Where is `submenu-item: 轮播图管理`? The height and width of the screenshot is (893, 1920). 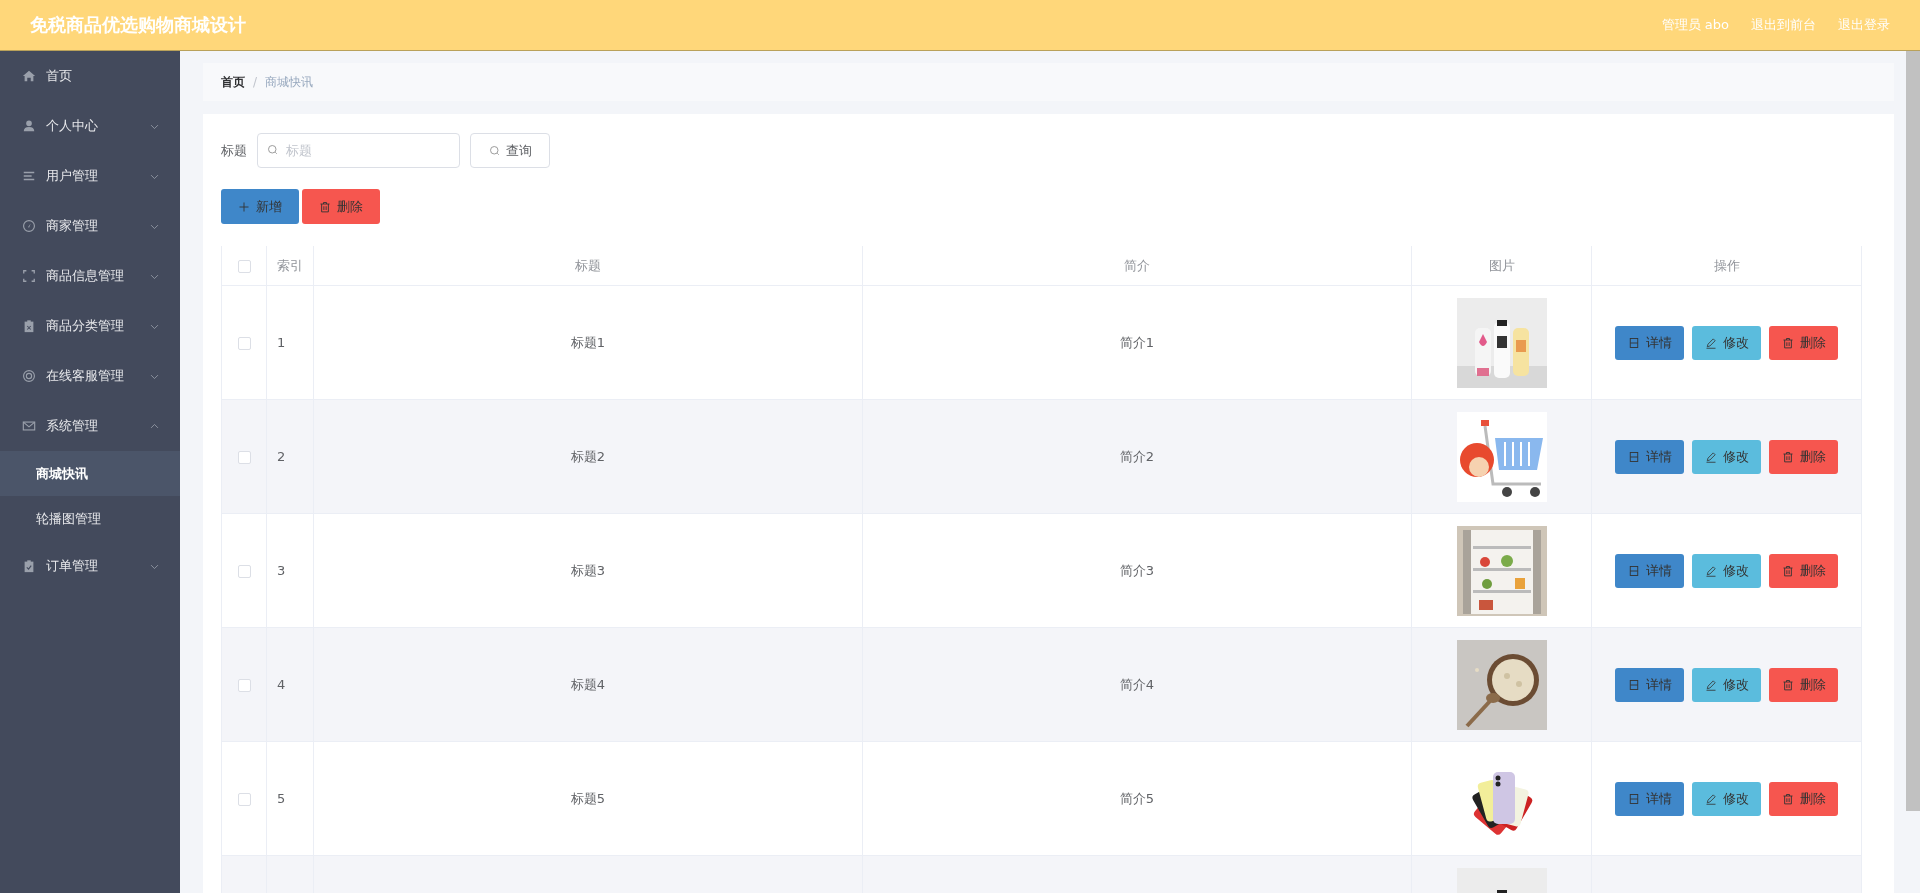
submenu-item: 轮播图管理 is located at coordinates (90, 518).